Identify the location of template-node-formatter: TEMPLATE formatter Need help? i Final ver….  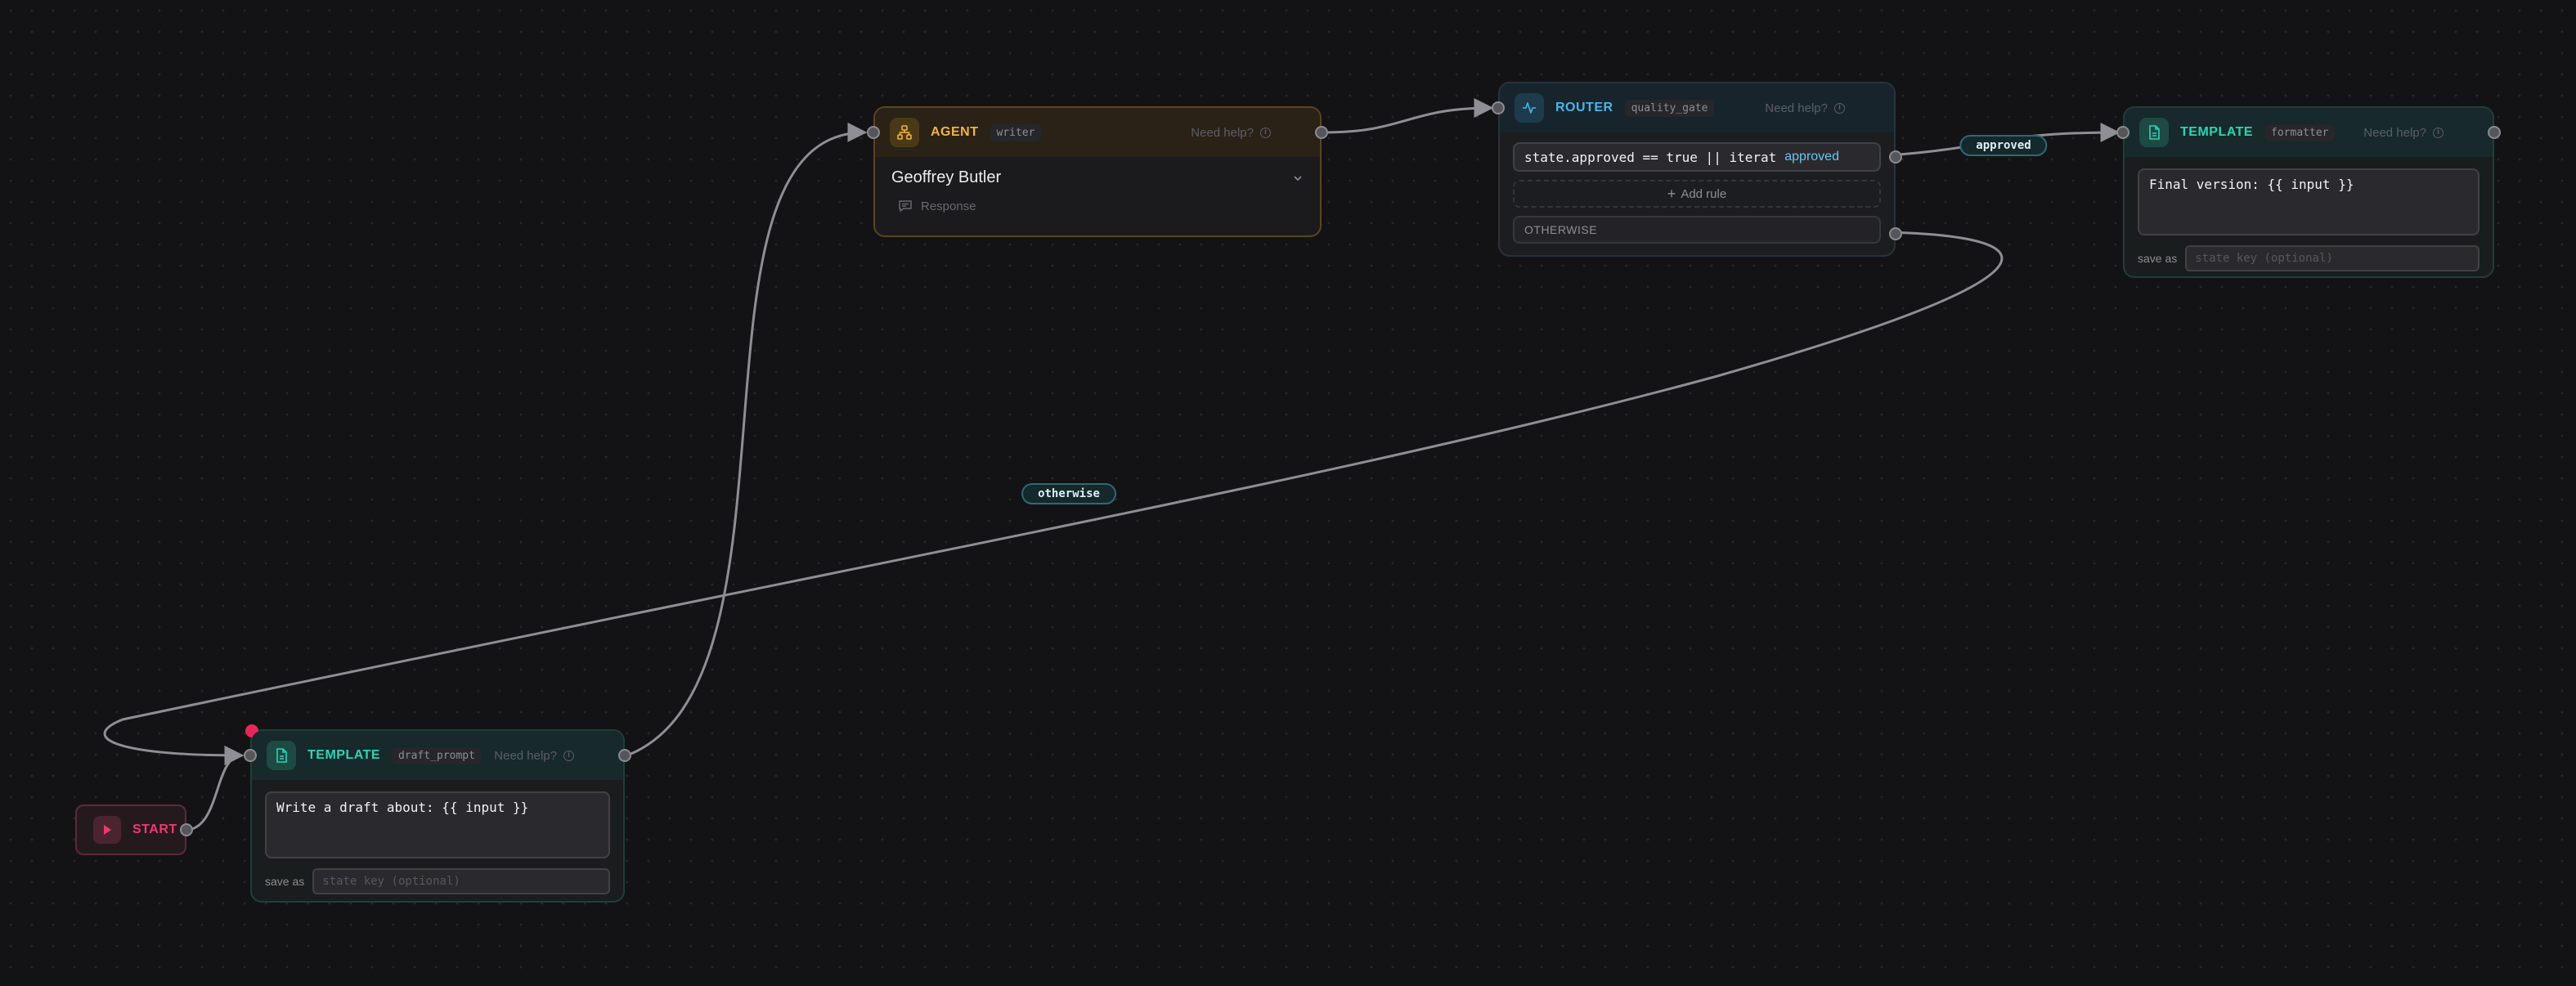
(2308, 192).